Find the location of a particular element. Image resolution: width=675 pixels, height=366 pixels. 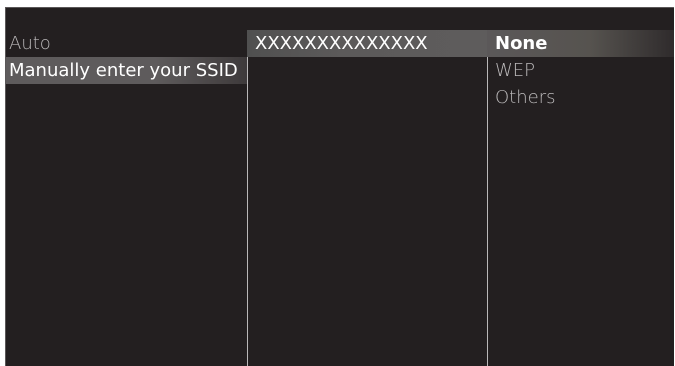

ssid-input: XXXXXXXXXXXXXX is located at coordinates (367, 43).